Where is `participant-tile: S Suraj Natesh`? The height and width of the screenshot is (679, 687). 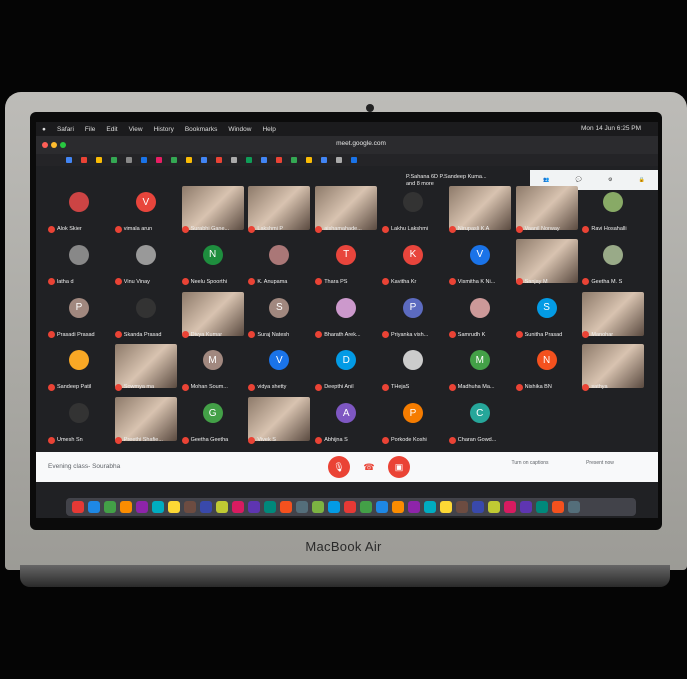 participant-tile: S Suraj Natesh is located at coordinates (279, 316).